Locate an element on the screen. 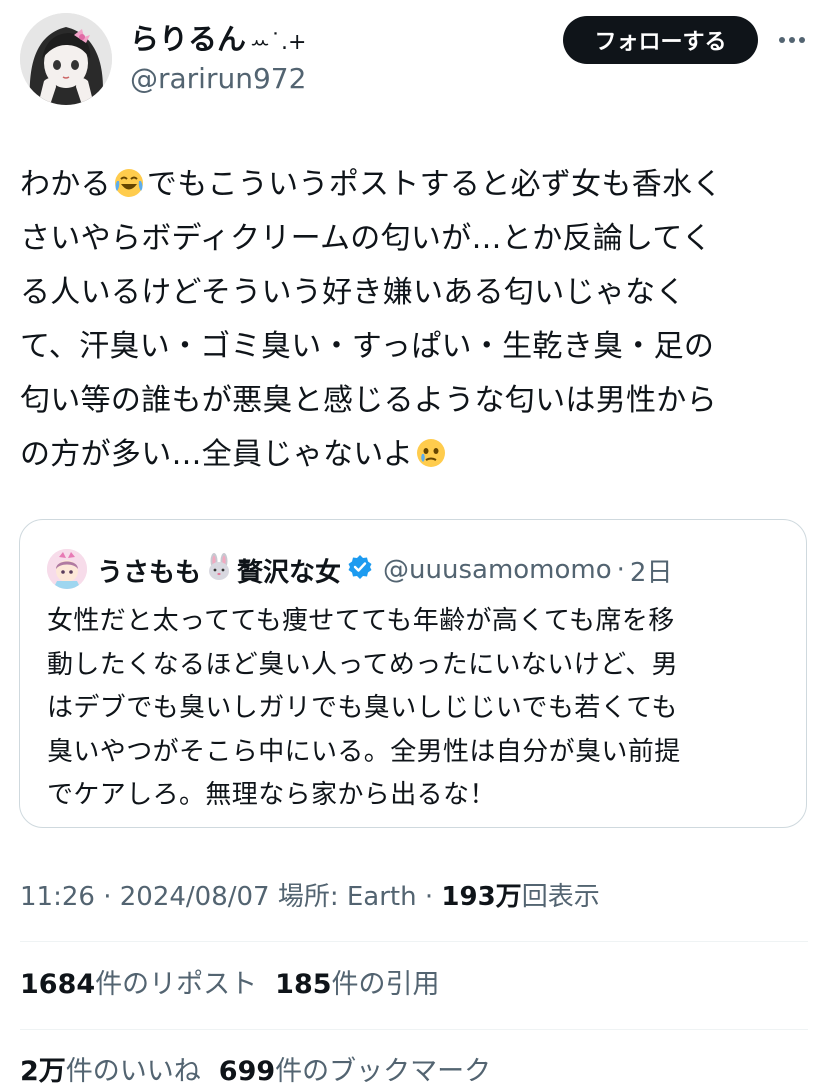 This screenshot has height=1092, width=828. stats-row-likes: 2万件のいいね 699件のブックマーク is located at coordinates (264, 1072).